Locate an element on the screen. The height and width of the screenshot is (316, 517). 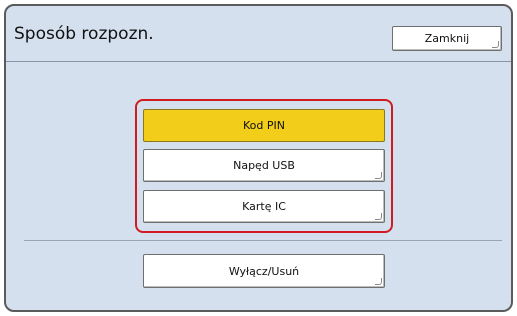
usb-drive-label: Napęd USB is located at coordinates (264, 165).